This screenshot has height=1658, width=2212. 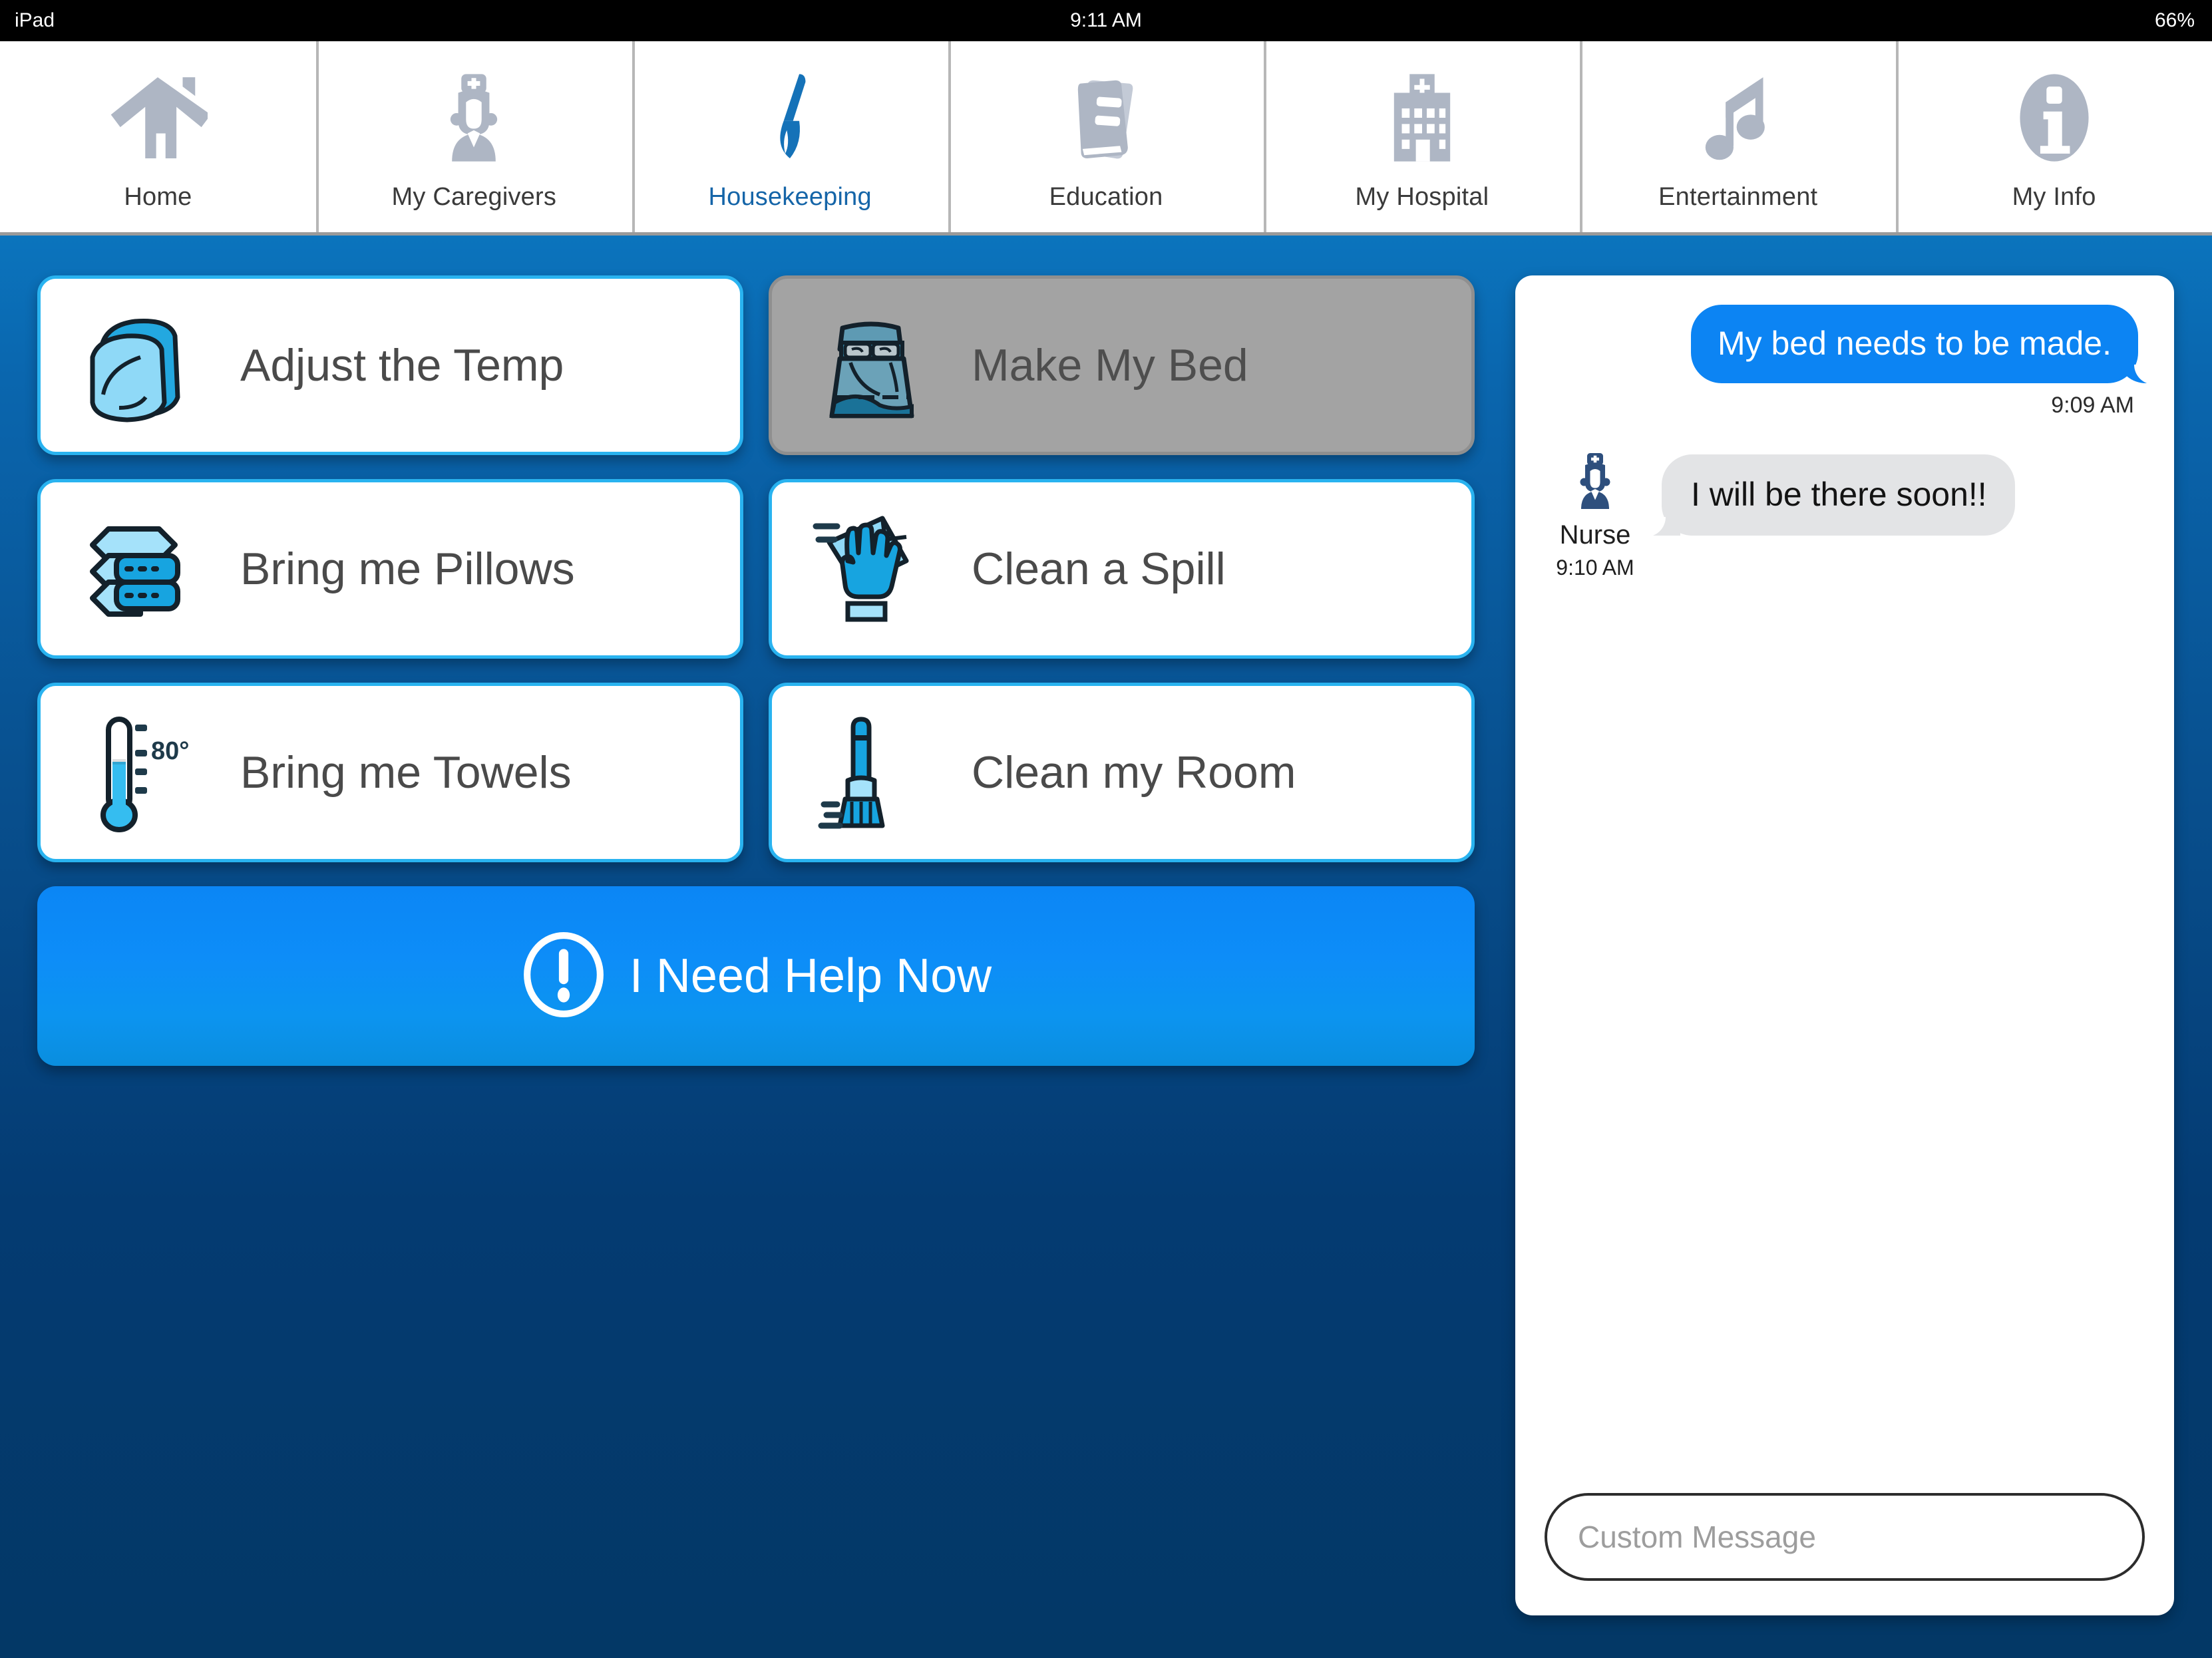 I want to click on thermometer-reading: 80°, so click(x=170, y=751).